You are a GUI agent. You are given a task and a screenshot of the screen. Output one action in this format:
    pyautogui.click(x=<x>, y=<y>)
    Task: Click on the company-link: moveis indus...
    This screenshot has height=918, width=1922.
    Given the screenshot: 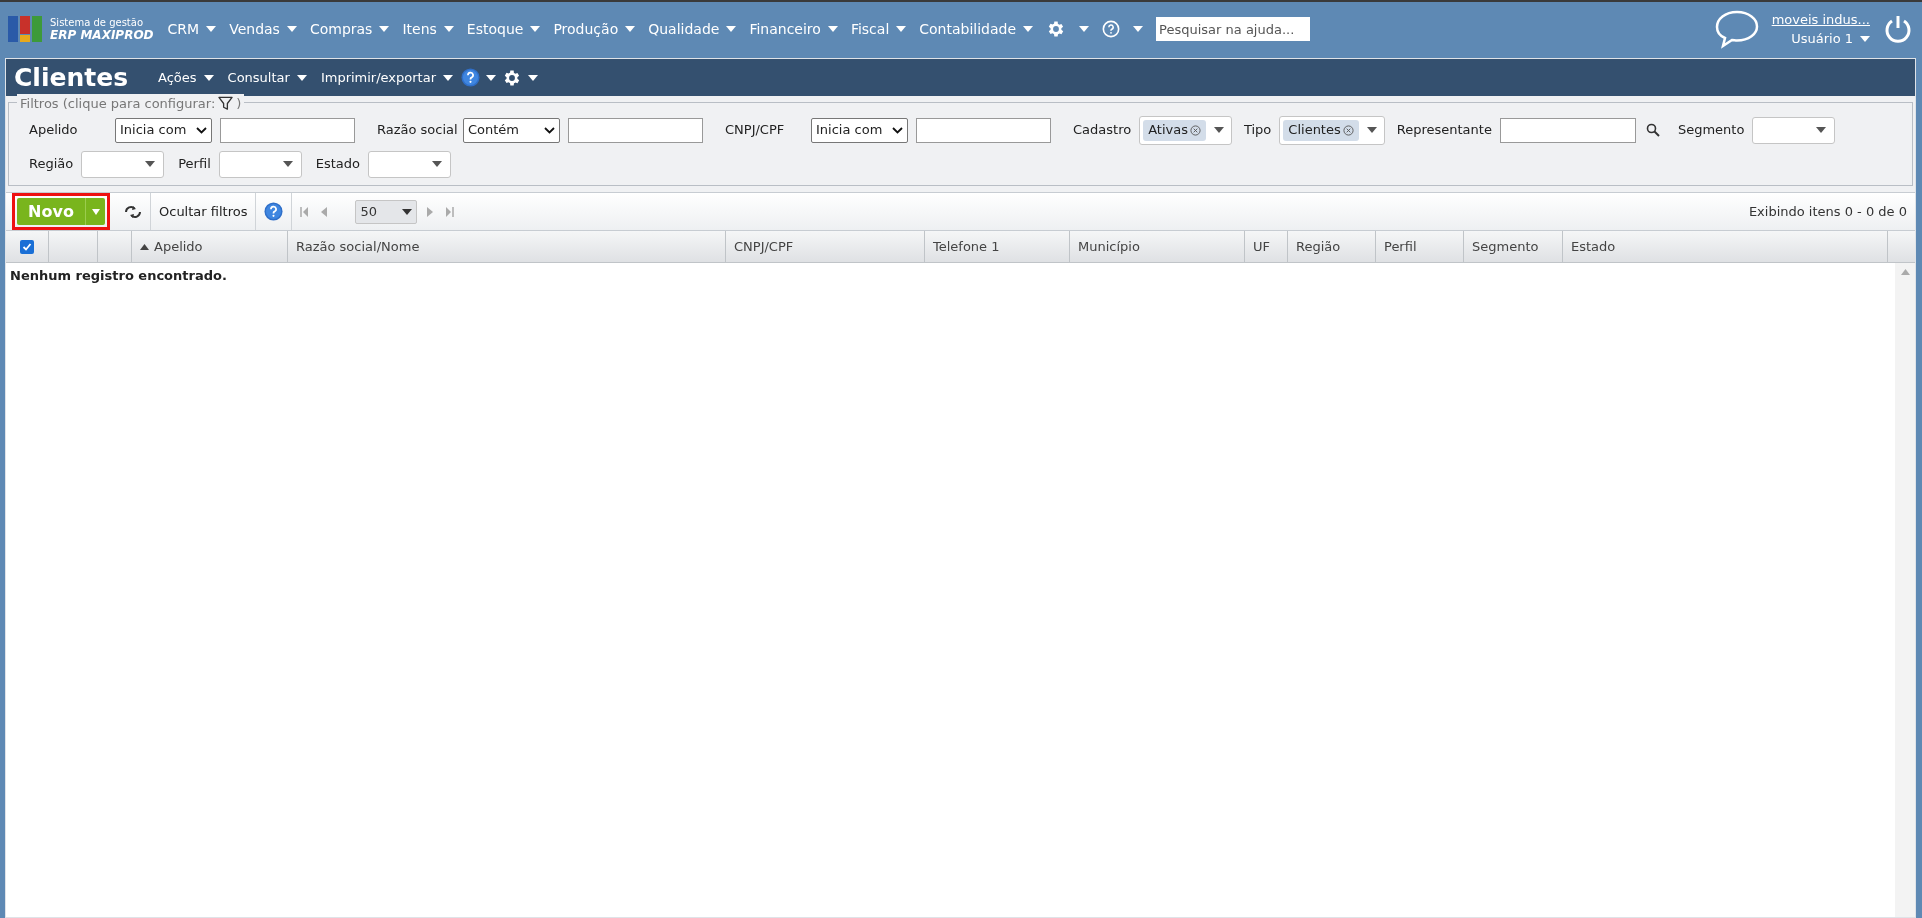 What is the action you would take?
    pyautogui.click(x=1820, y=19)
    